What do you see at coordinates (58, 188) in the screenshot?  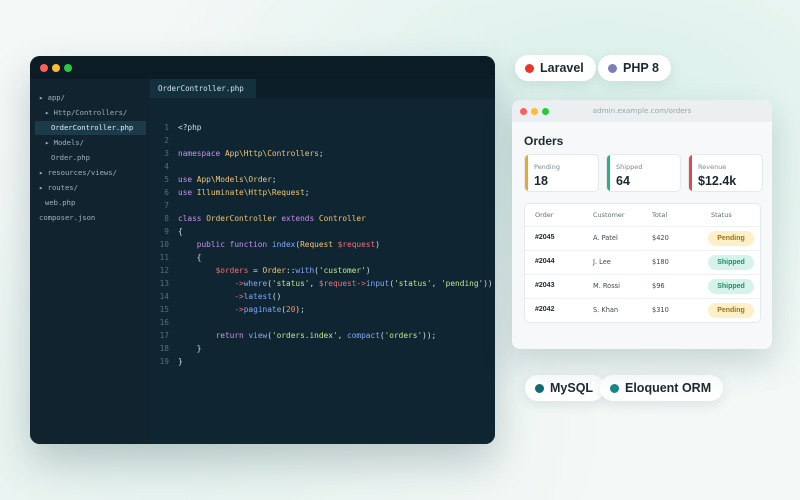 I see `tree-folder-routes: ▸ routes/` at bounding box center [58, 188].